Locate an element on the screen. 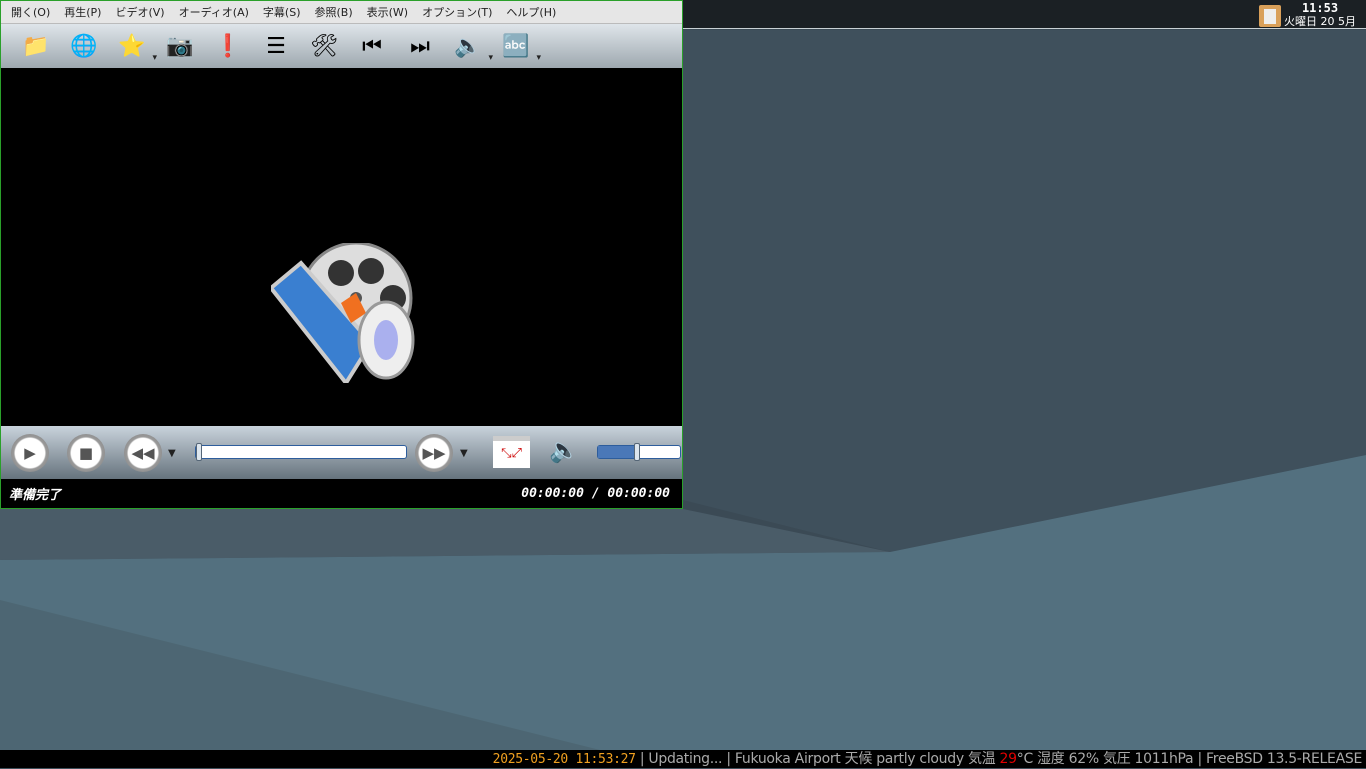  globe-button: 🌐 is located at coordinates (84, 46).